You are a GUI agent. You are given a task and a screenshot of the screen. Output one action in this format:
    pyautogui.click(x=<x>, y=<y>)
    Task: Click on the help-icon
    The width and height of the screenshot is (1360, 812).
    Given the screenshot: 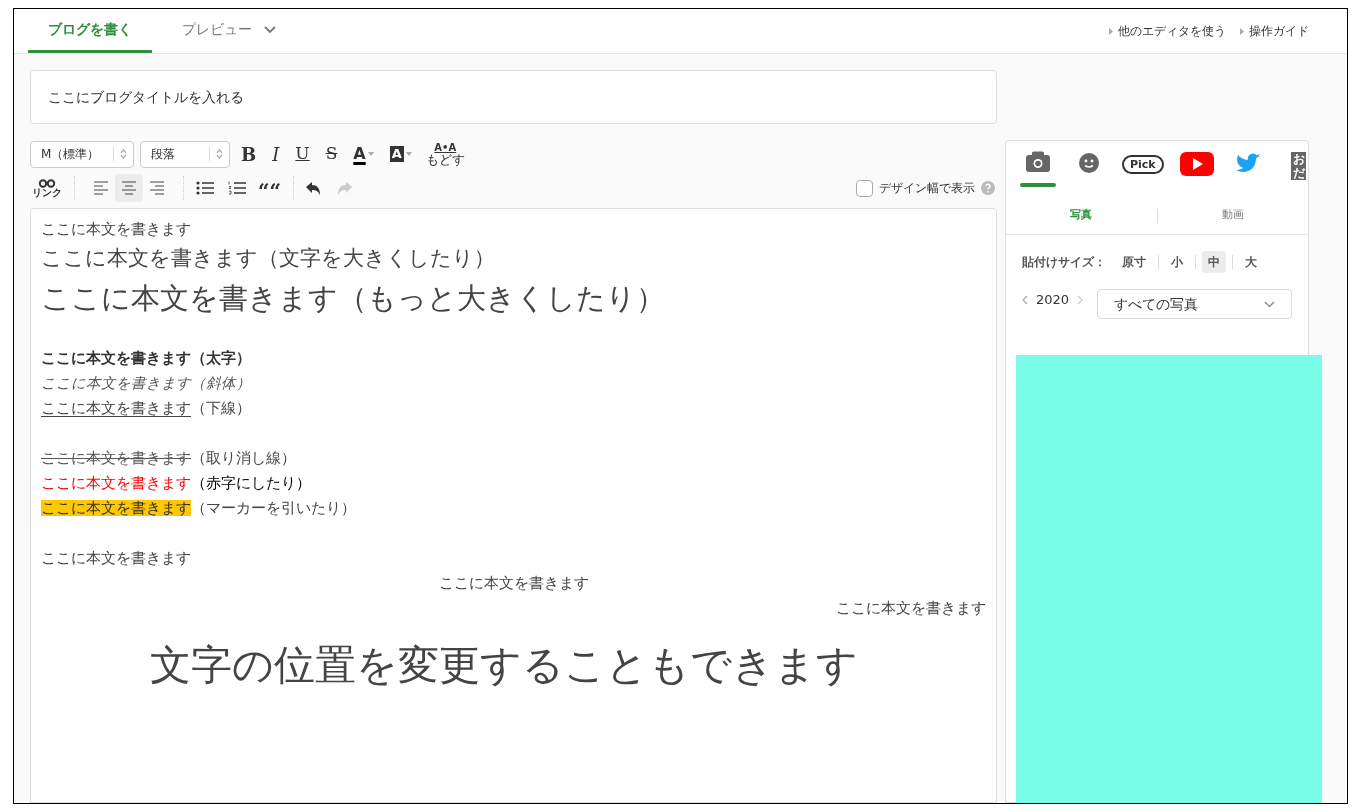 What is the action you would take?
    pyautogui.click(x=988, y=188)
    